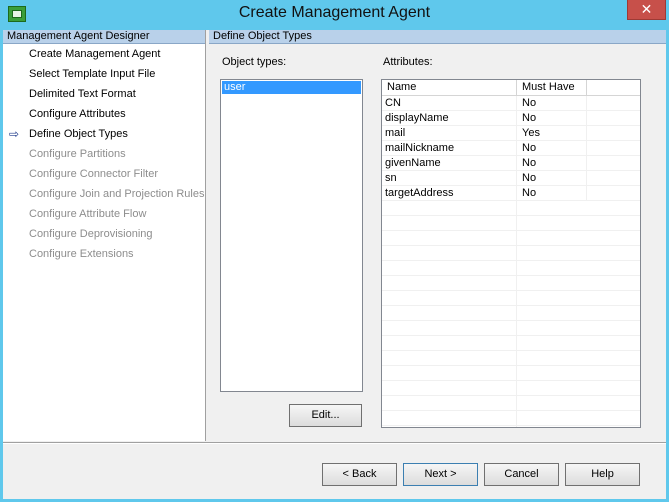 The height and width of the screenshot is (502, 669). I want to click on title-bar: Create Management Agent ✕, so click(334, 15).